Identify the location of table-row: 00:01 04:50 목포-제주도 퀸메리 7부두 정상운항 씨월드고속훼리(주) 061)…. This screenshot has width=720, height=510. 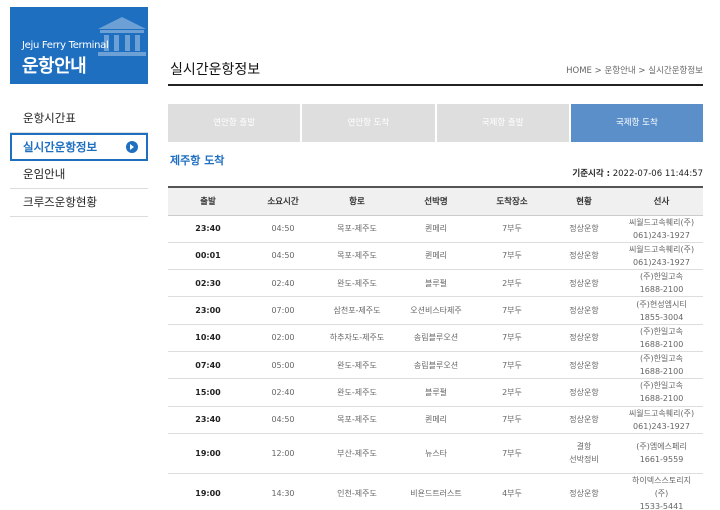
(435, 256).